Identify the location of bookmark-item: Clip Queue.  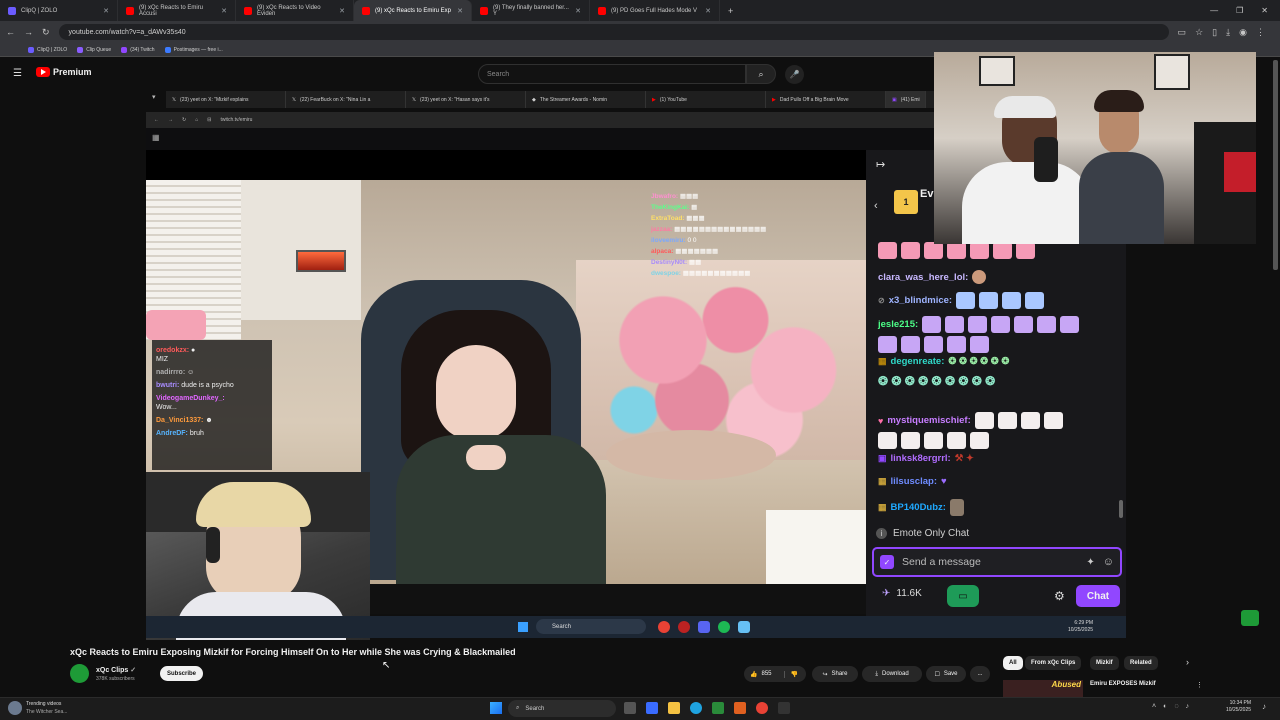
(94, 49).